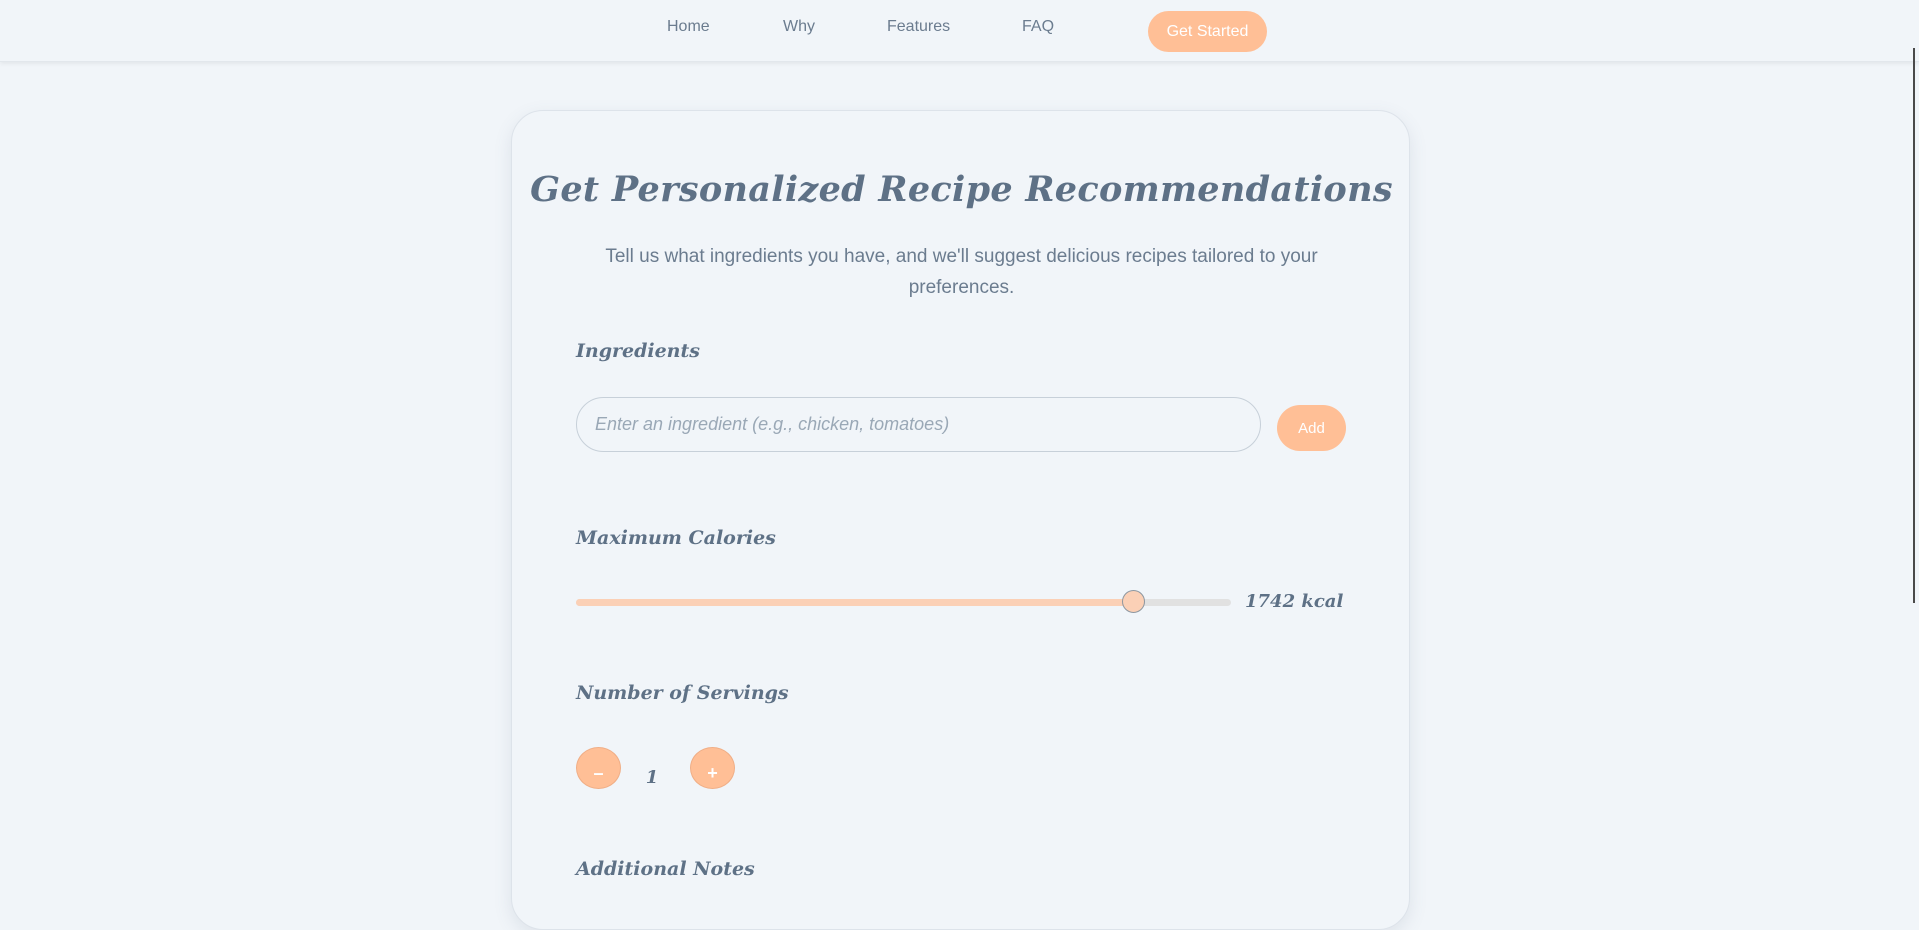  What do you see at coordinates (959, 31) in the screenshot?
I see `top-navbar: Home Why Features FAQ Get Started` at bounding box center [959, 31].